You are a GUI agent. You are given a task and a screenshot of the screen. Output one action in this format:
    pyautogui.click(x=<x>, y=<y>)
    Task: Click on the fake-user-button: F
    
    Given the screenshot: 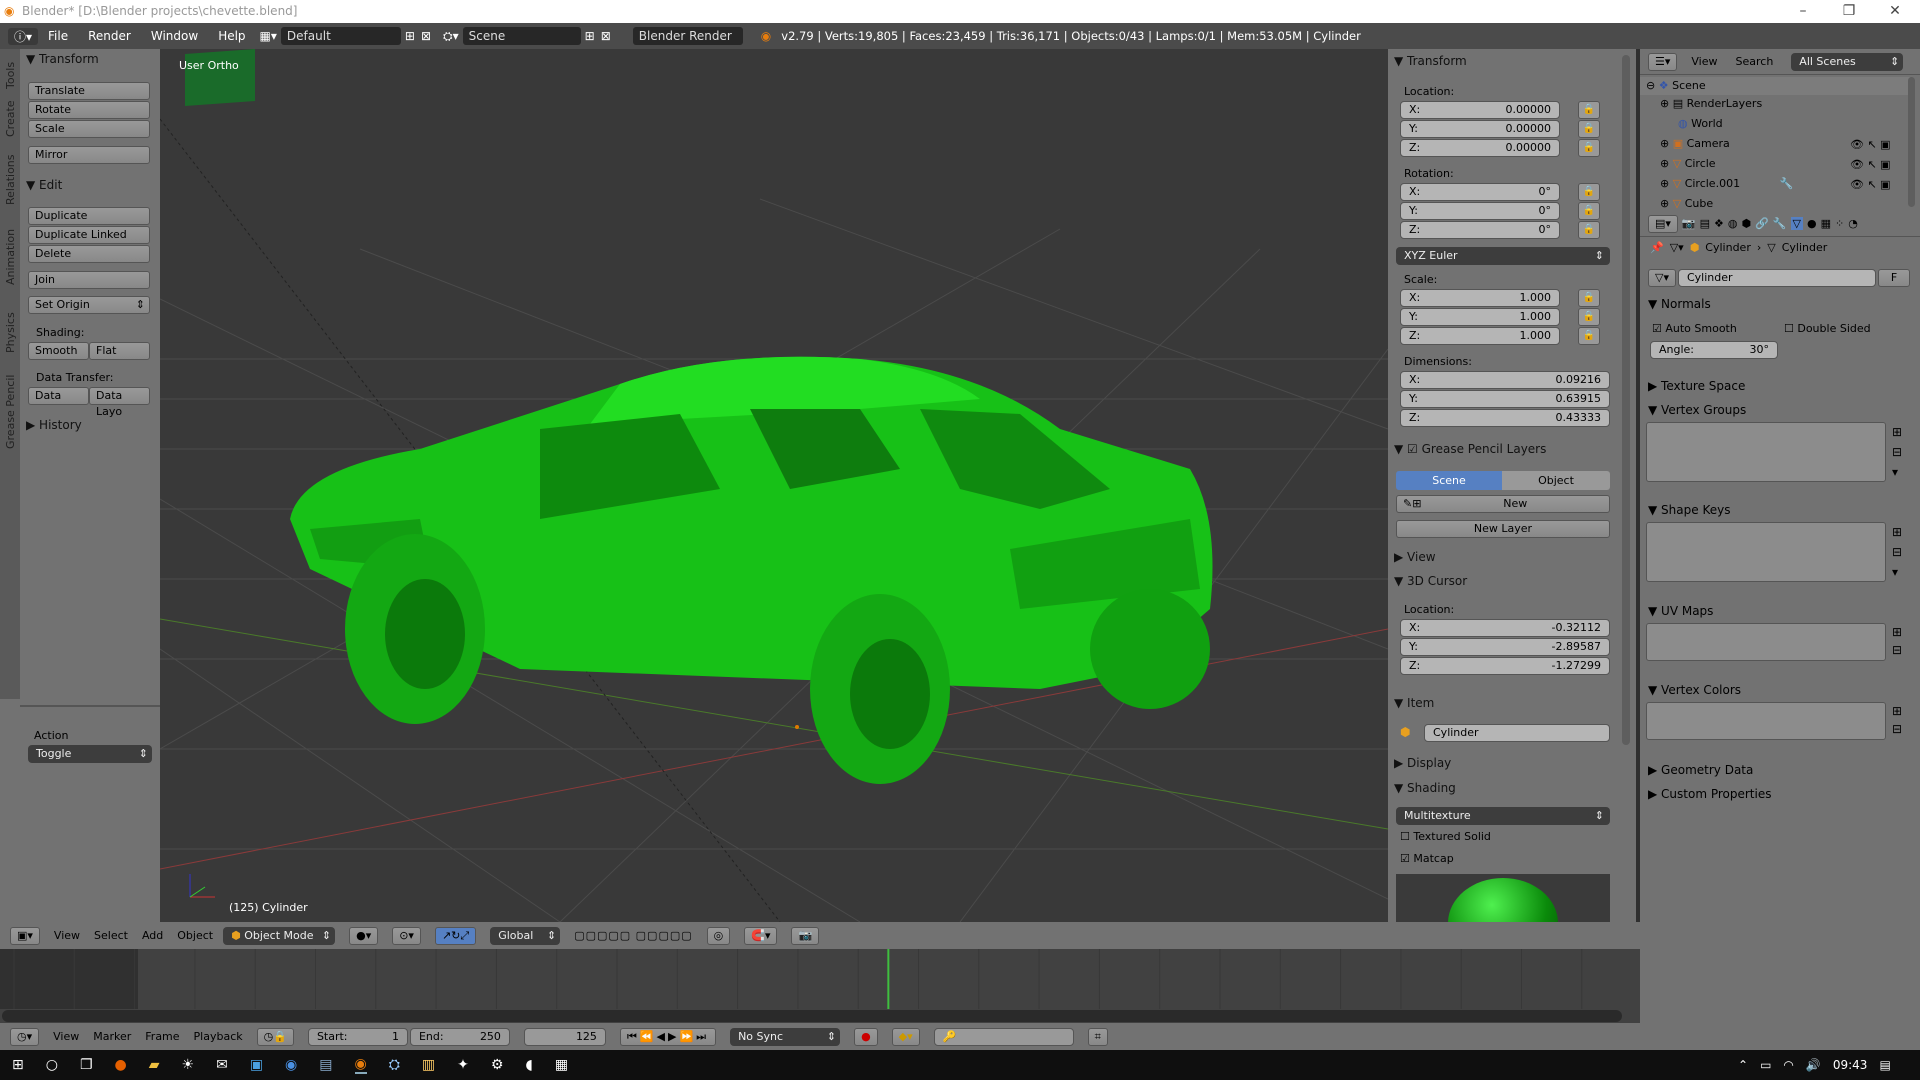 What is the action you would take?
    pyautogui.click(x=1893, y=278)
    